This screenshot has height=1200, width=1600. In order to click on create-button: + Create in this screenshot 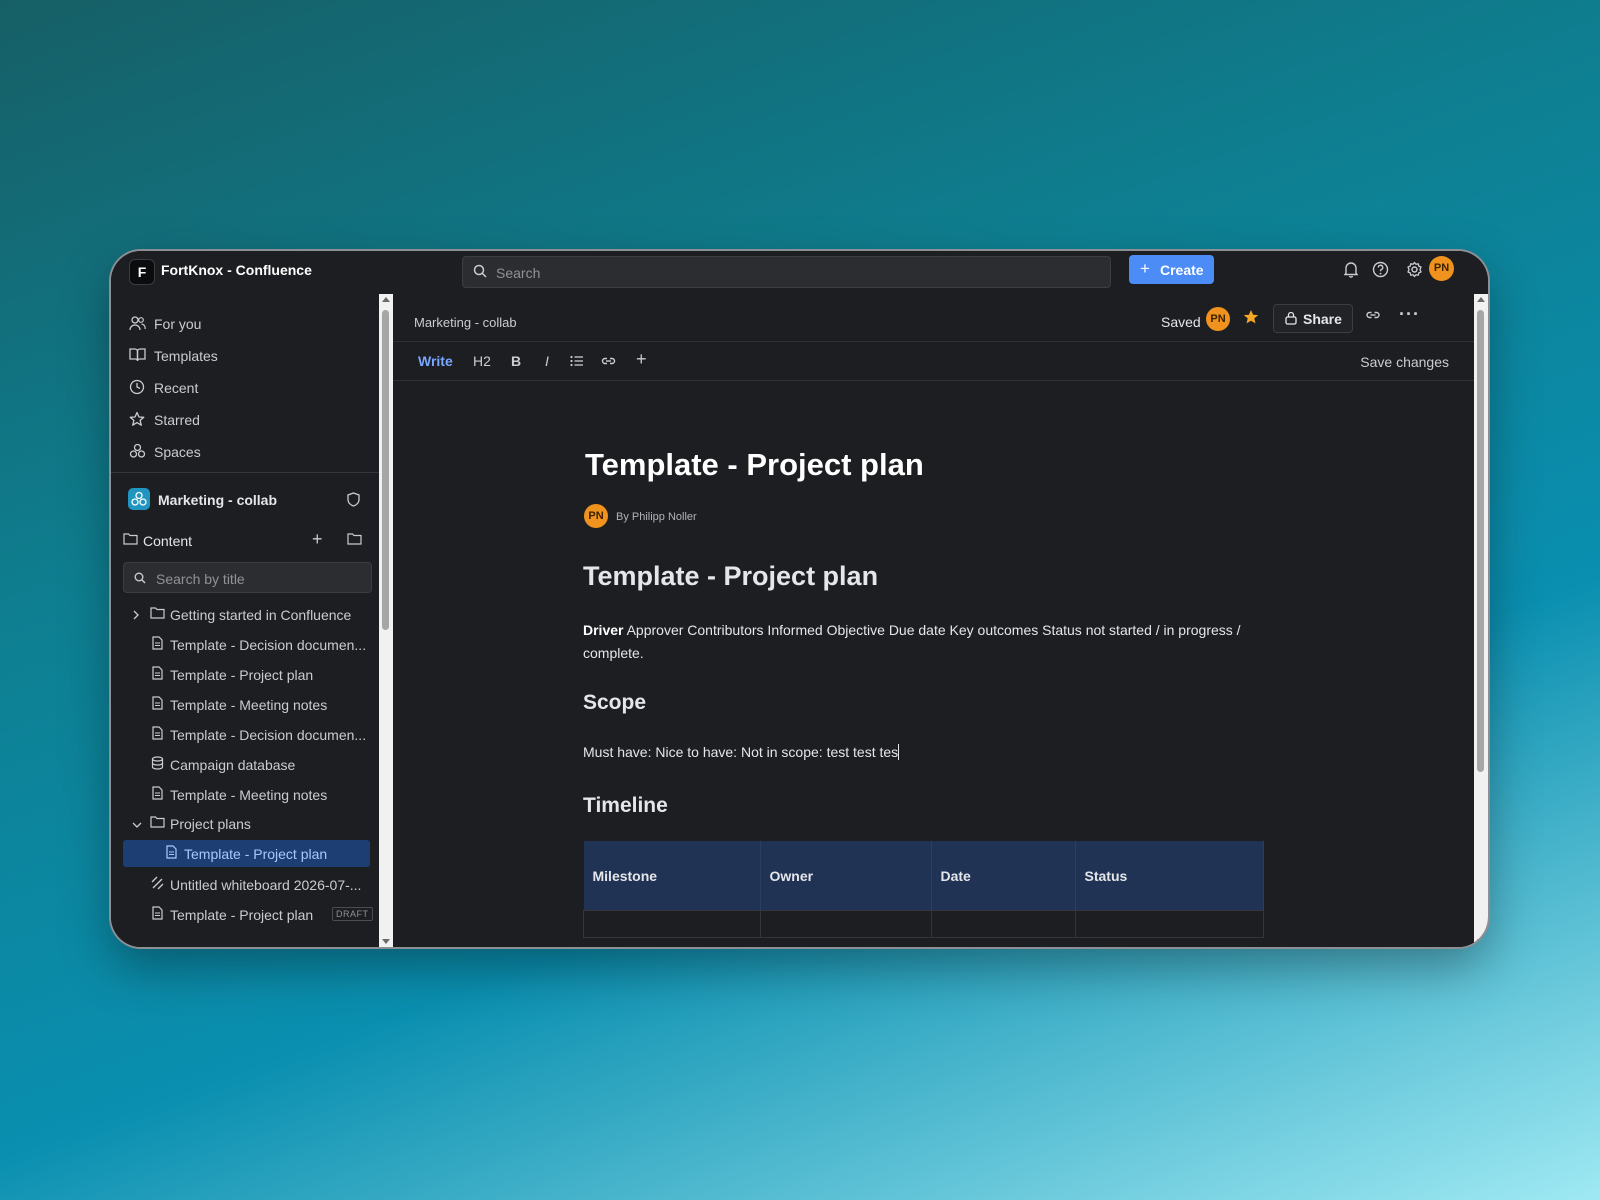, I will do `click(1171, 269)`.